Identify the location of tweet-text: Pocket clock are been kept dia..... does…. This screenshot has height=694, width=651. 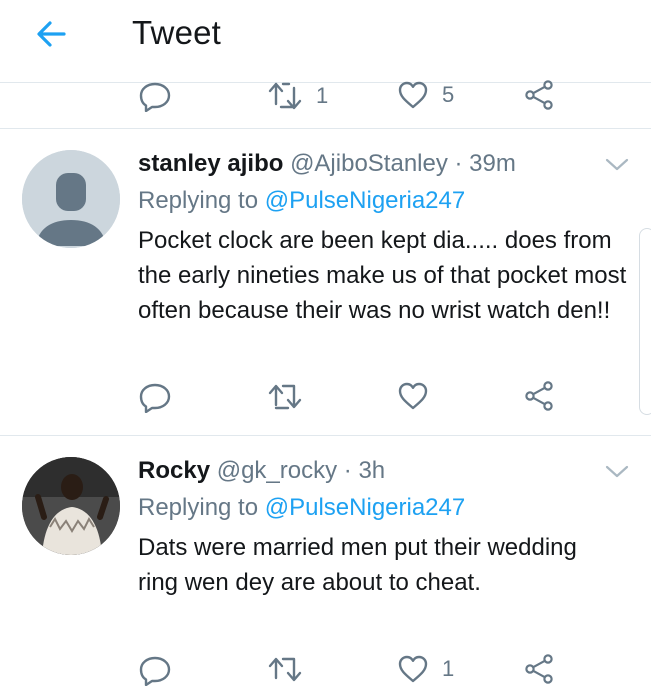
(382, 275).